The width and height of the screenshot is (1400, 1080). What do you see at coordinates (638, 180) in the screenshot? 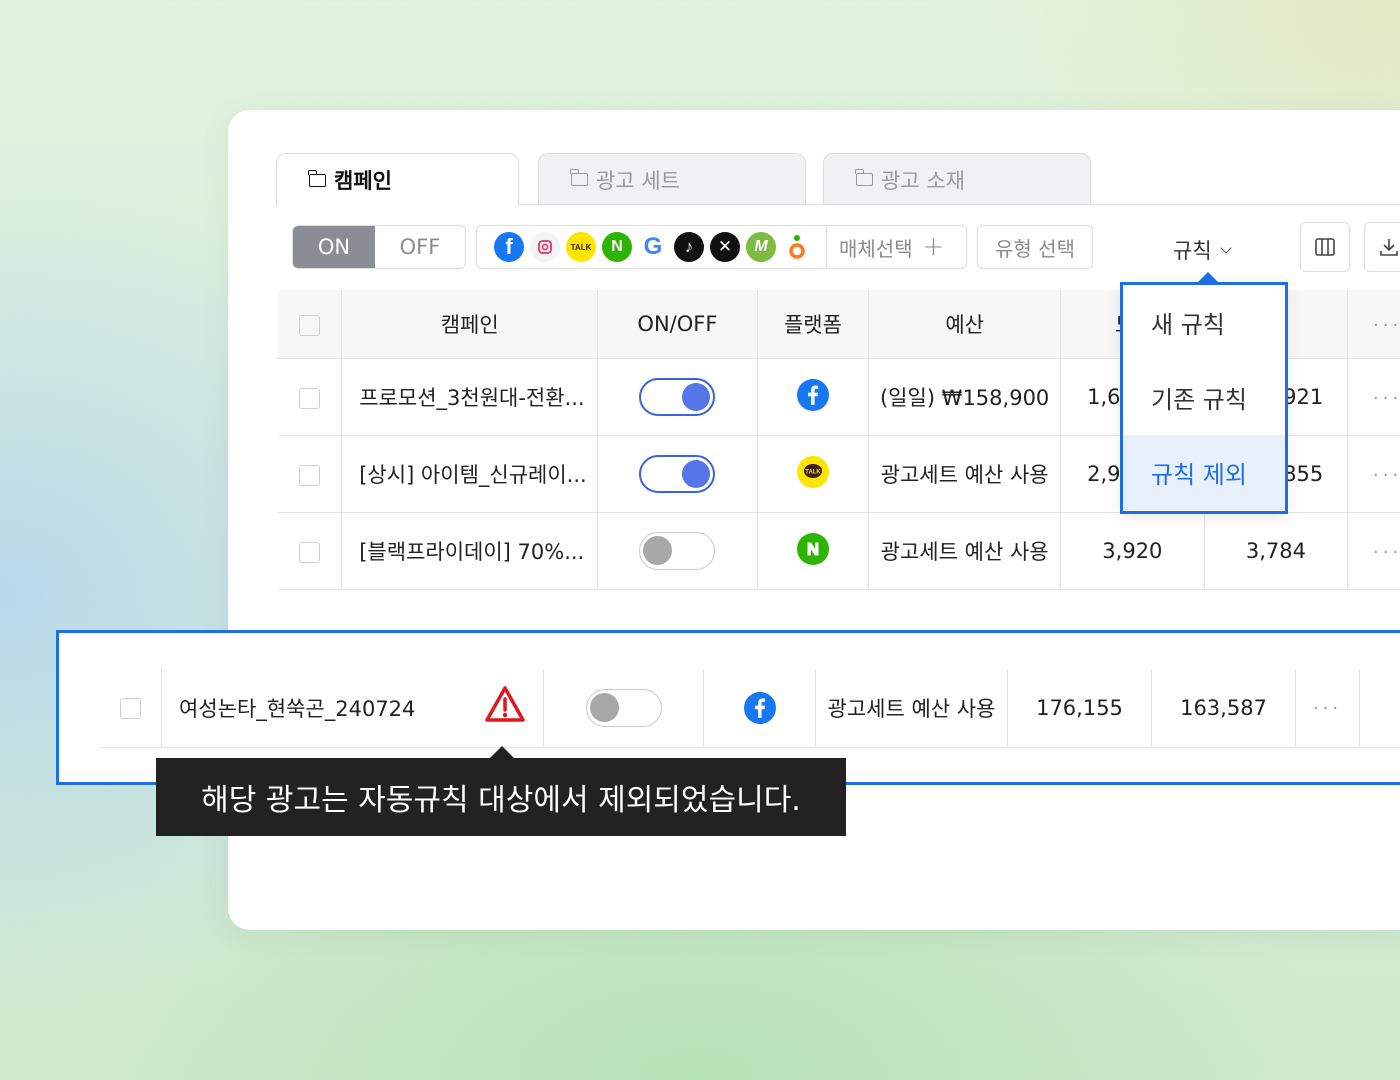
I see `tab-label: 광고 세트` at bounding box center [638, 180].